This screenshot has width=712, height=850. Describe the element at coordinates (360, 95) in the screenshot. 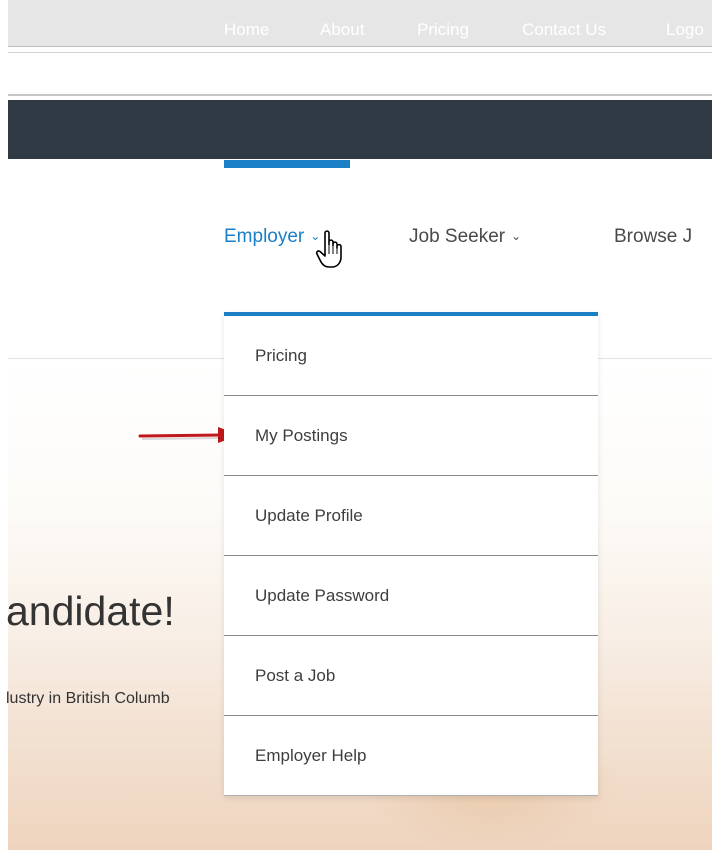

I see `browser-divider` at that location.